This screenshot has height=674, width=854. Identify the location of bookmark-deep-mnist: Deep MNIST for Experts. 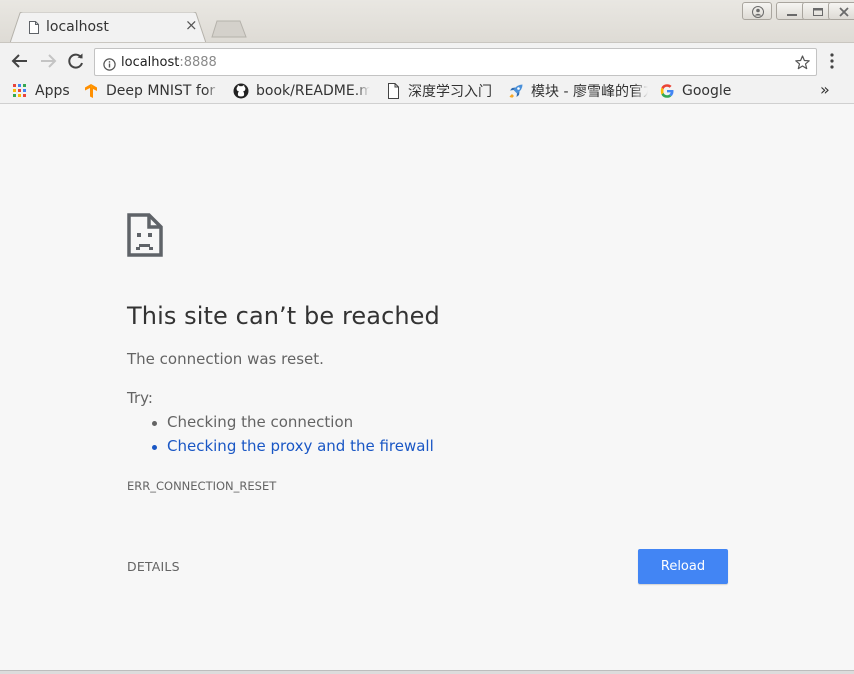
(151, 91).